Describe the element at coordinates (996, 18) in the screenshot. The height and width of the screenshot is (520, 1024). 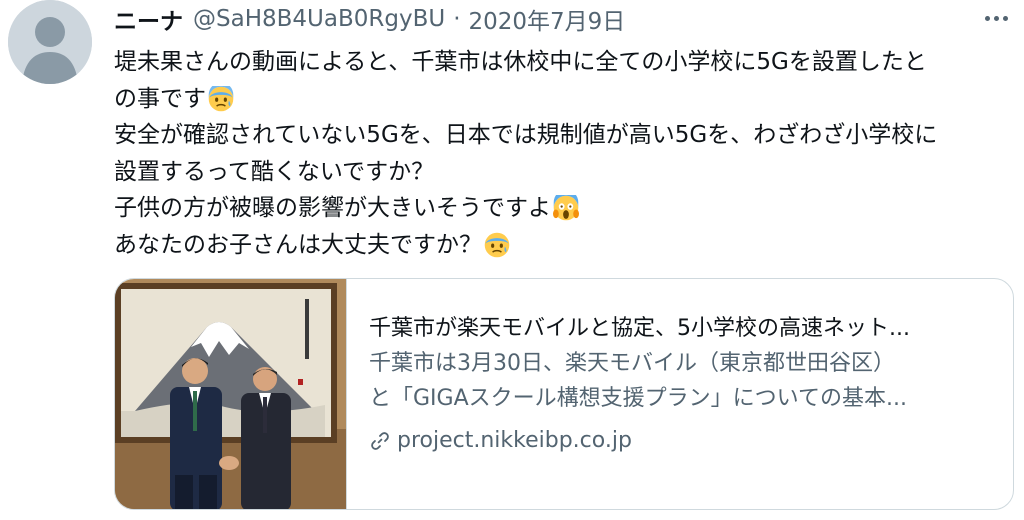
I see `more-options-icon` at that location.